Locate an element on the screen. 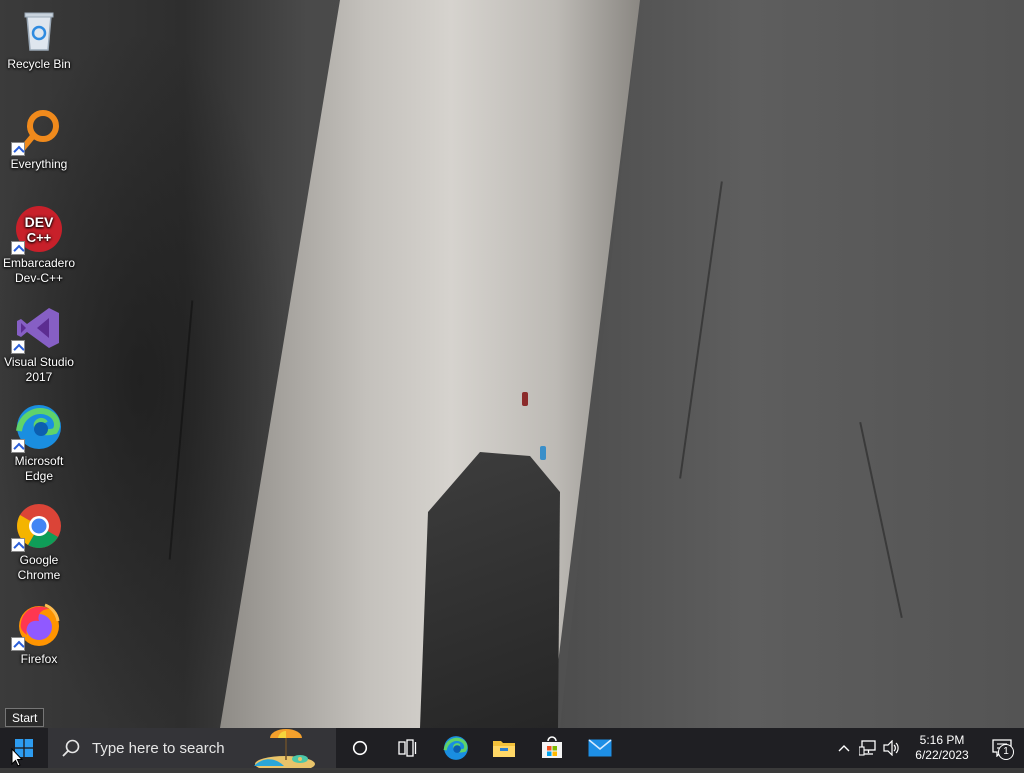 Image resolution: width=1024 pixels, height=773 pixels. task-view-icon is located at coordinates (407, 748).